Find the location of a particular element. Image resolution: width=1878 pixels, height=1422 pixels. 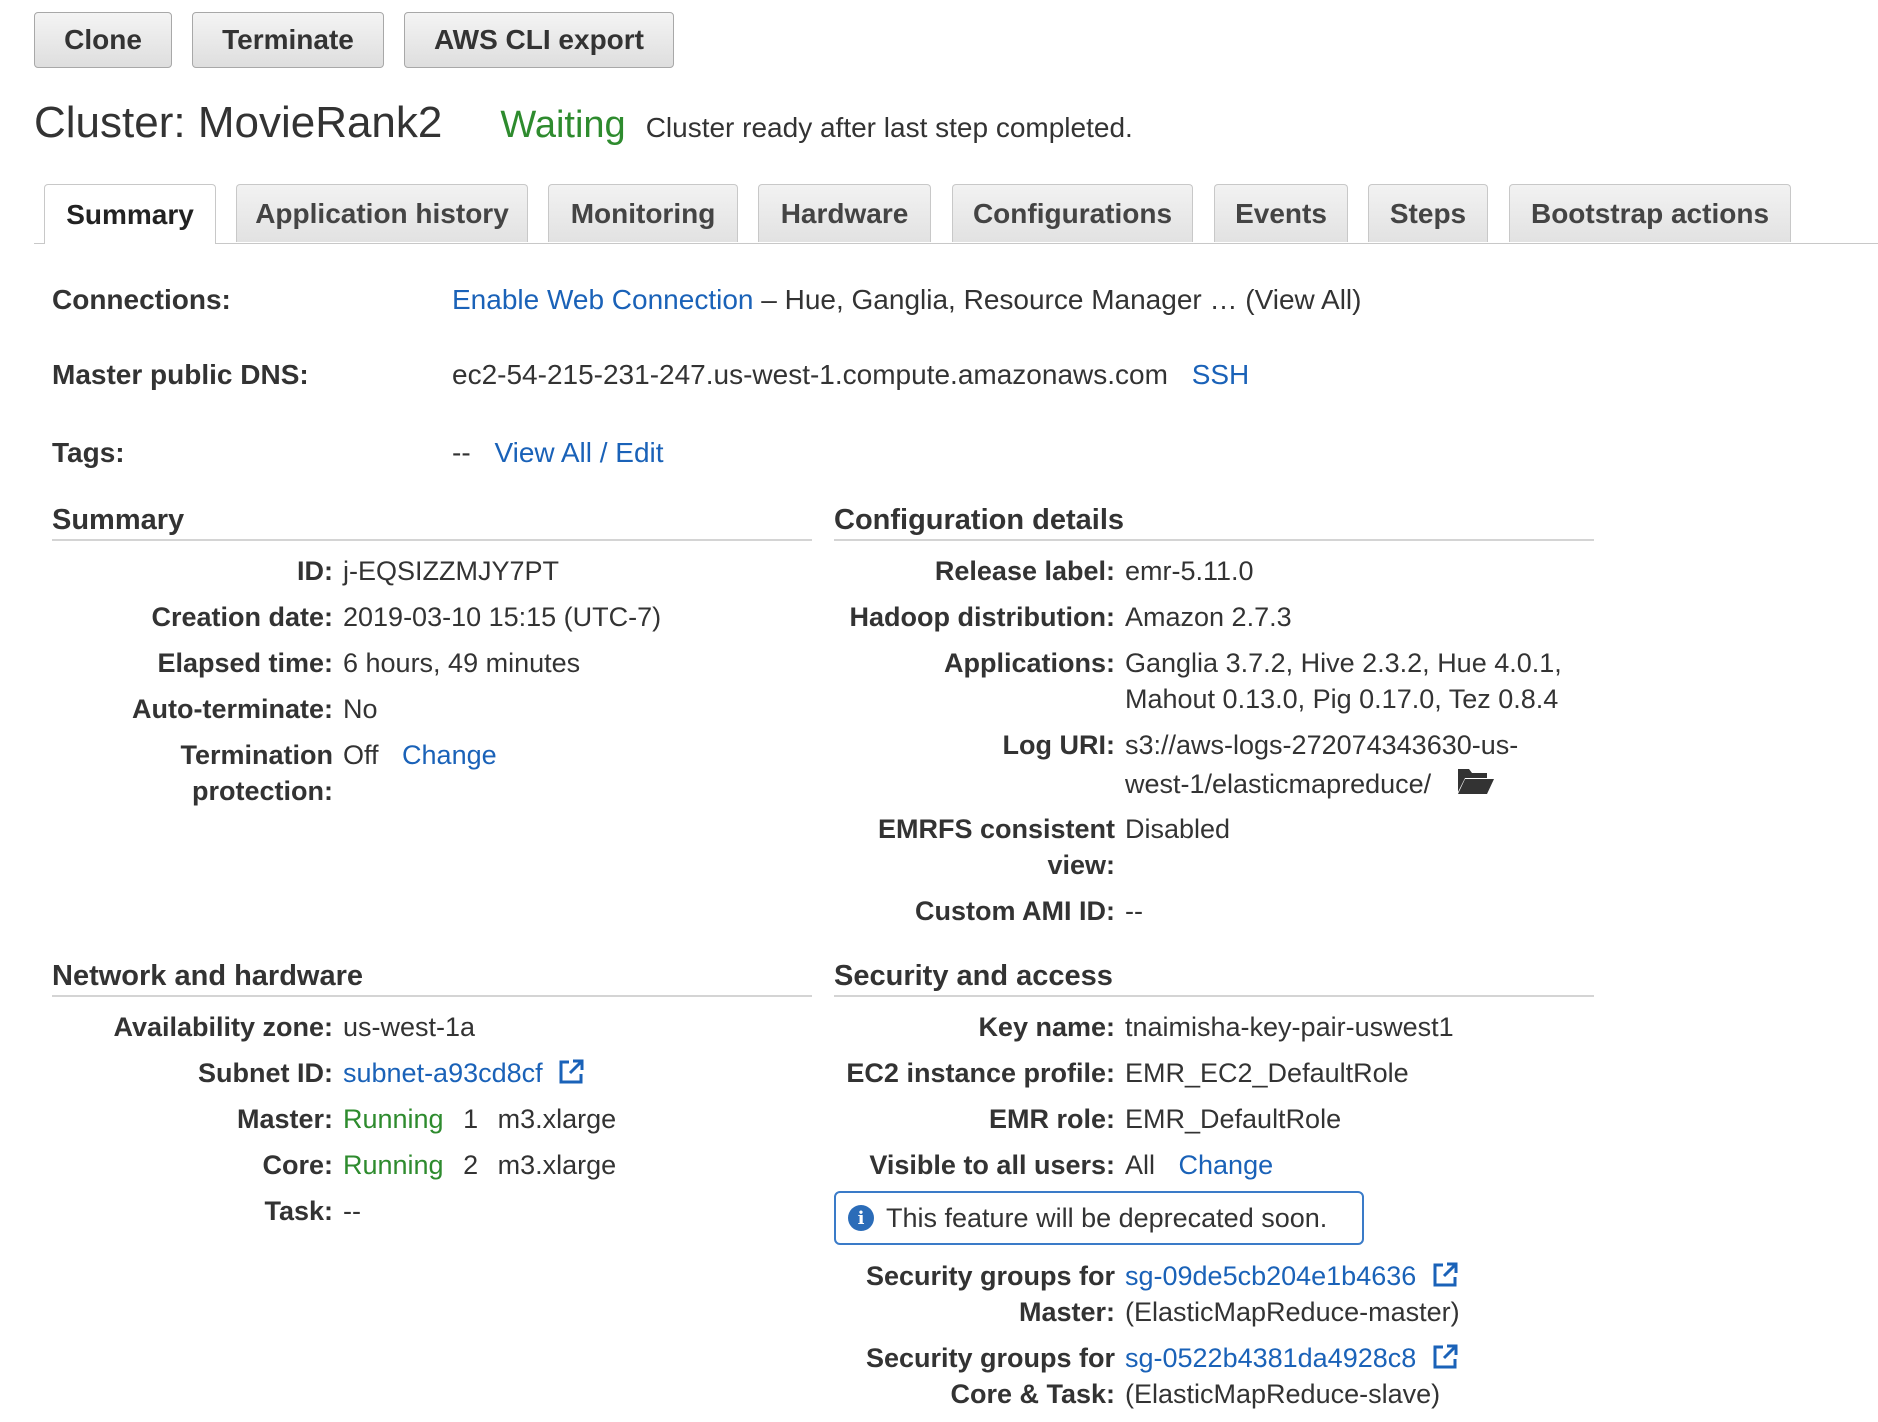

sg-core-wrap: sg-0522b4381da4928c8 is located at coordinates (1291, 1358).